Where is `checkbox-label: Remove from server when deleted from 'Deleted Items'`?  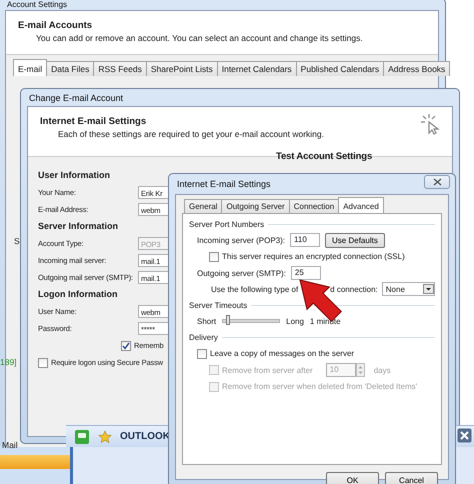 checkbox-label: Remove from server when deleted from 'Deleted Items' is located at coordinates (320, 386).